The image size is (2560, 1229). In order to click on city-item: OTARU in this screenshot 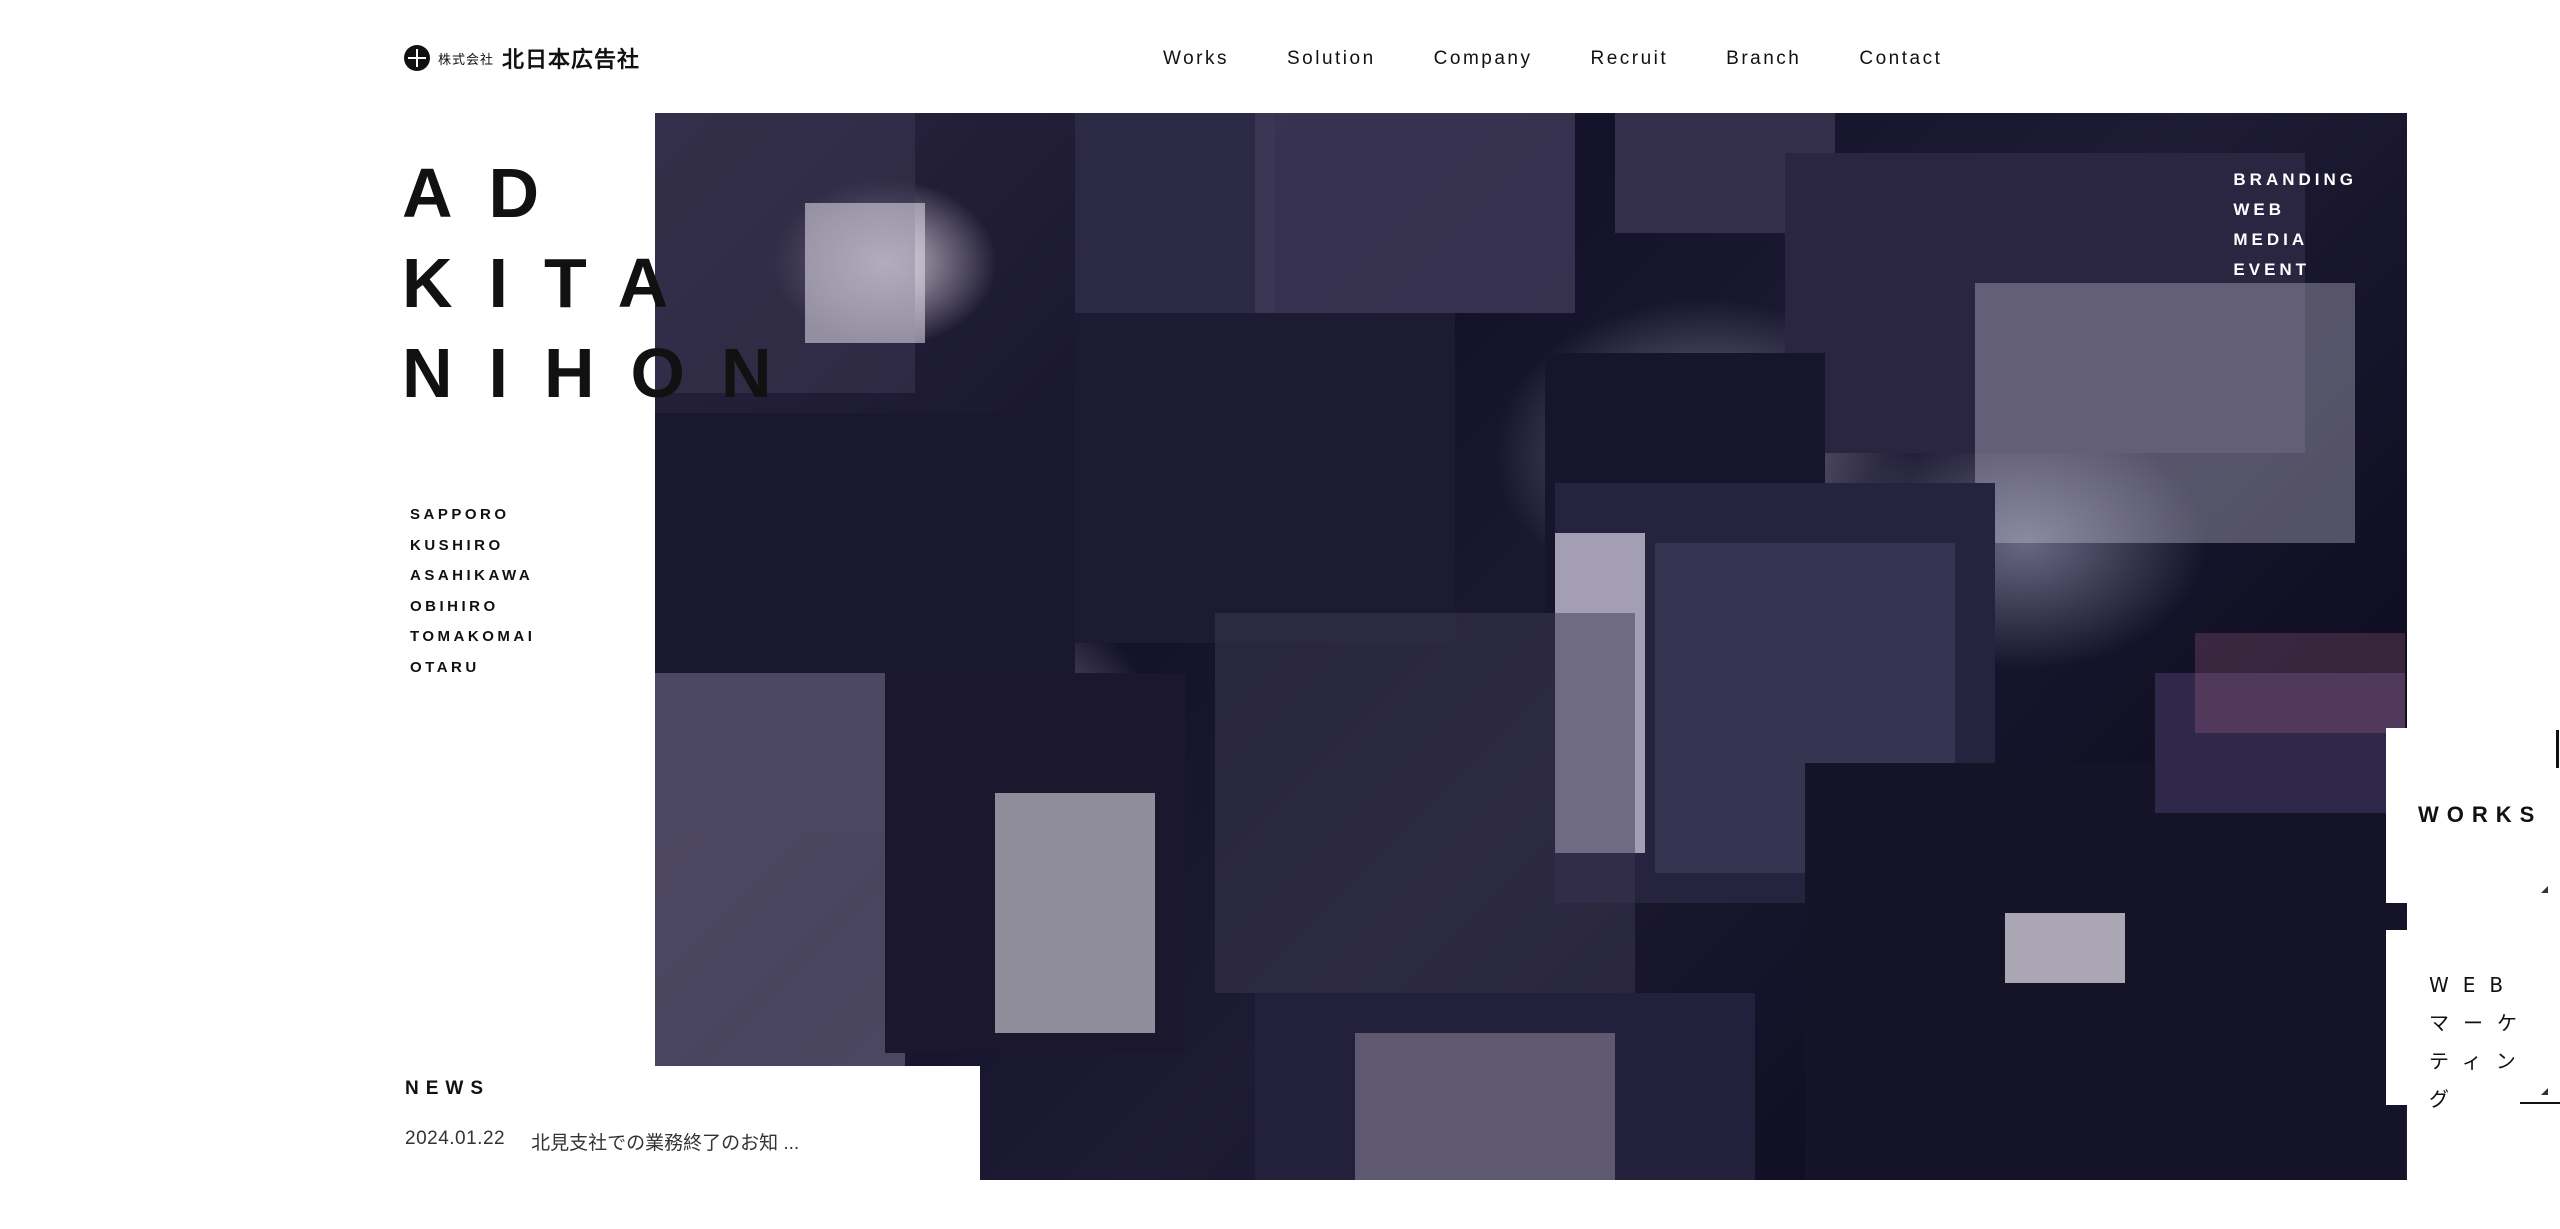, I will do `click(445, 667)`.